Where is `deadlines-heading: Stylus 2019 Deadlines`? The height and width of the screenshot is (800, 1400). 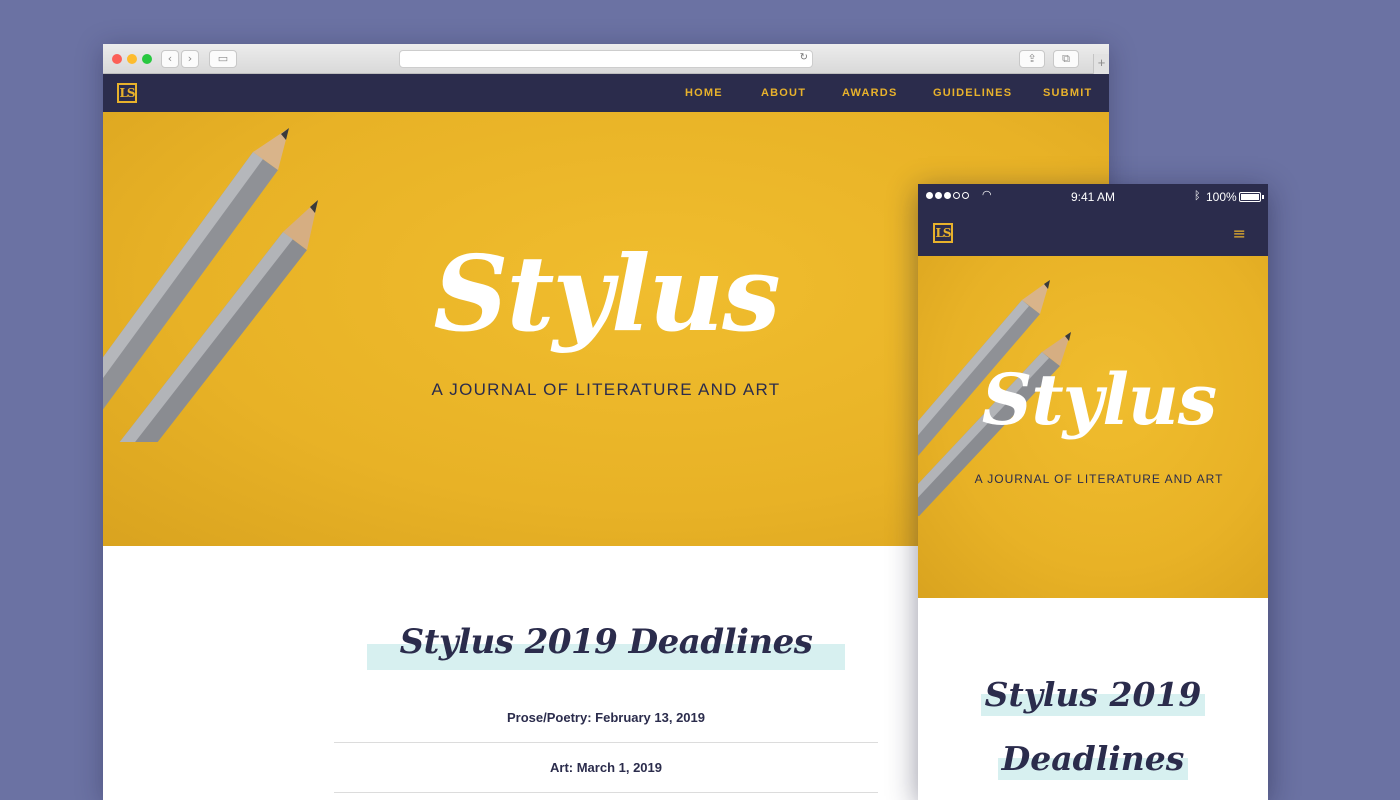
deadlines-heading: Stylus 2019 Deadlines is located at coordinates (606, 644).